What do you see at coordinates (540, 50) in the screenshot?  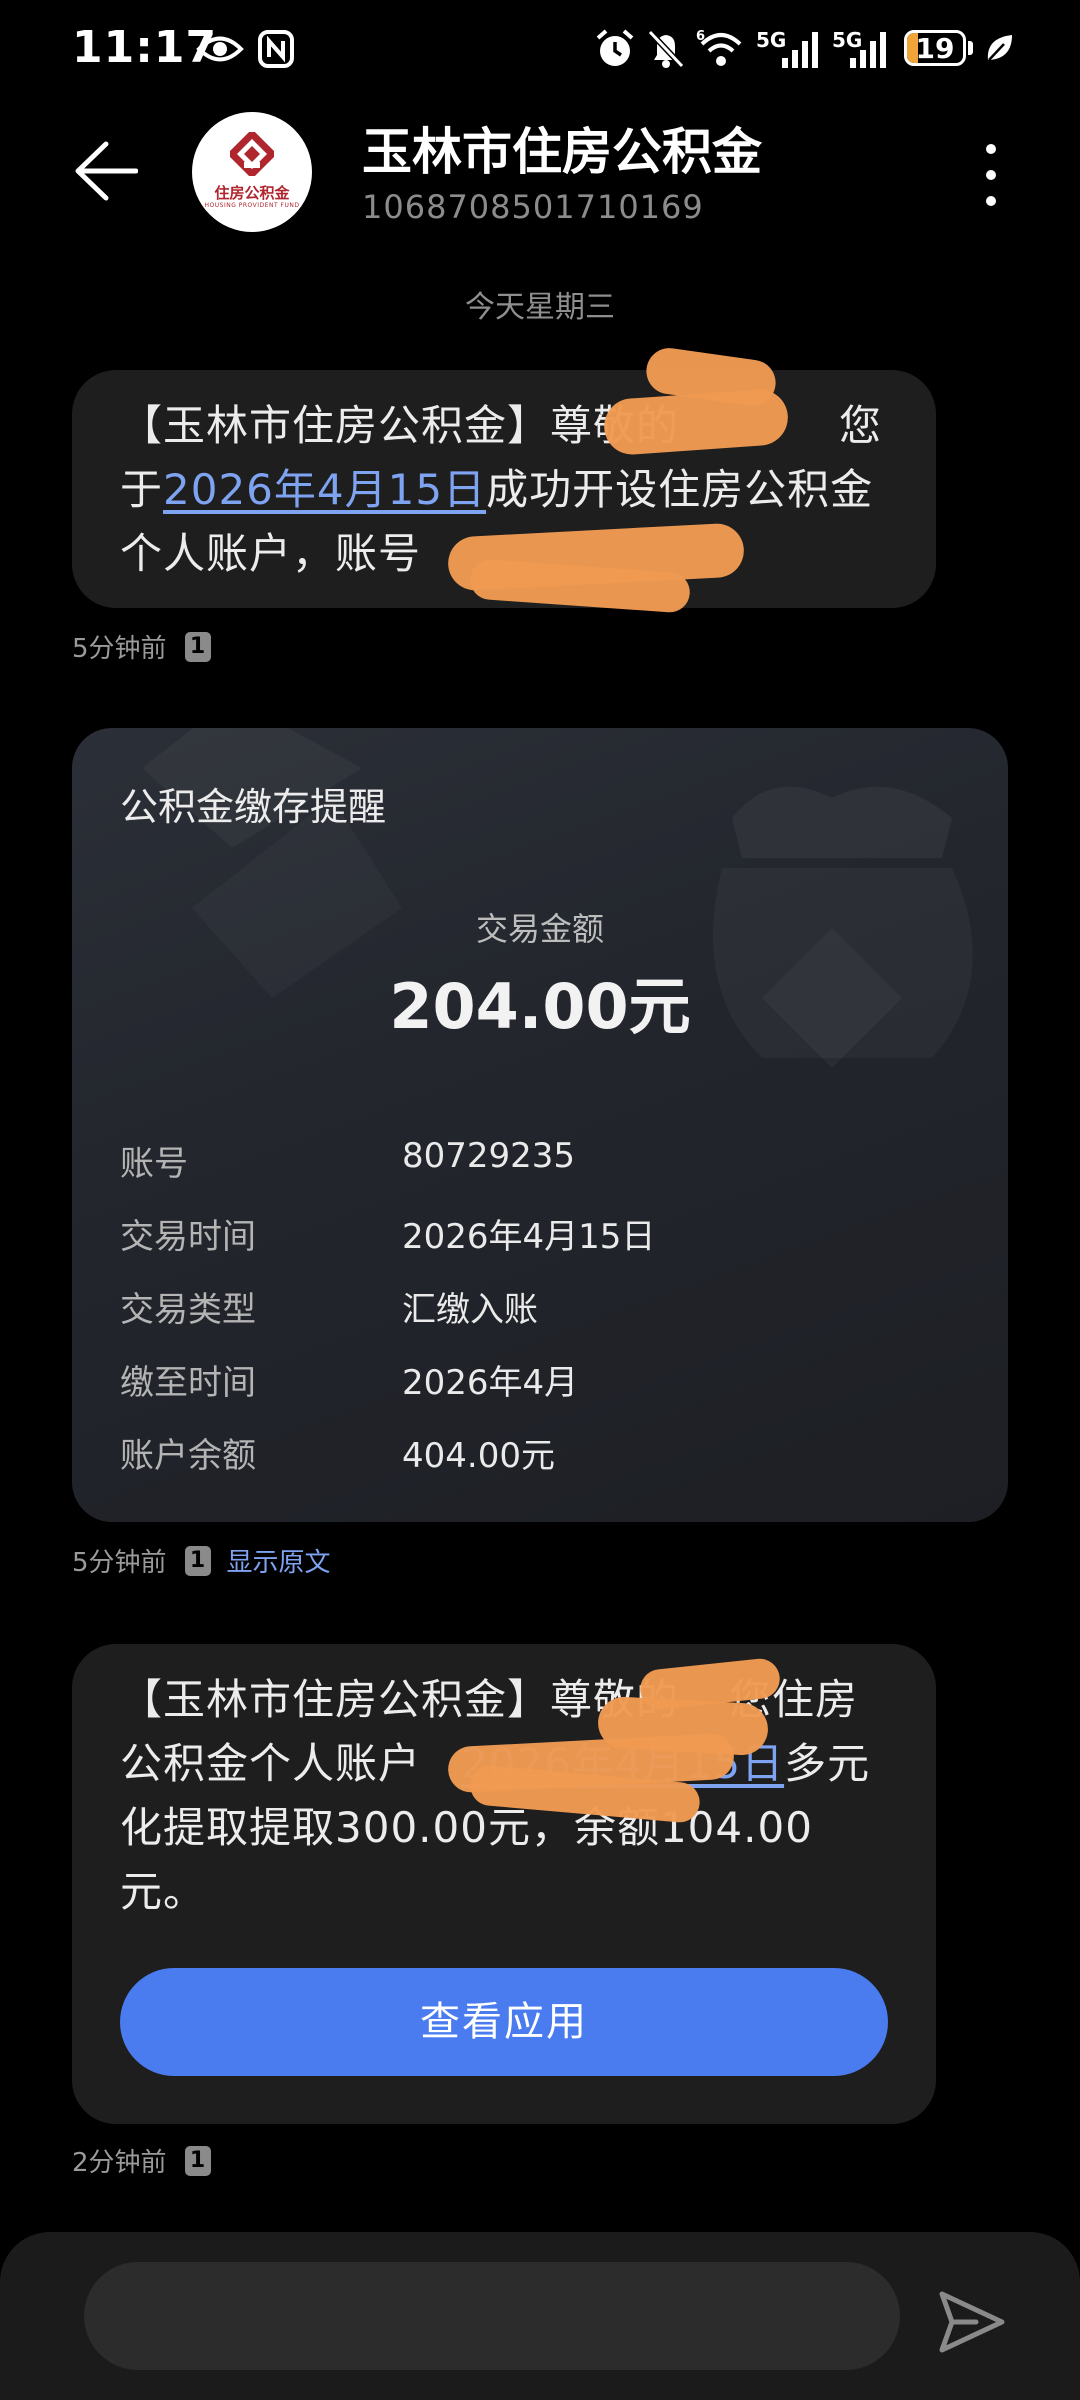 I see `status-bar: 11:17 6 5G 5G 19` at bounding box center [540, 50].